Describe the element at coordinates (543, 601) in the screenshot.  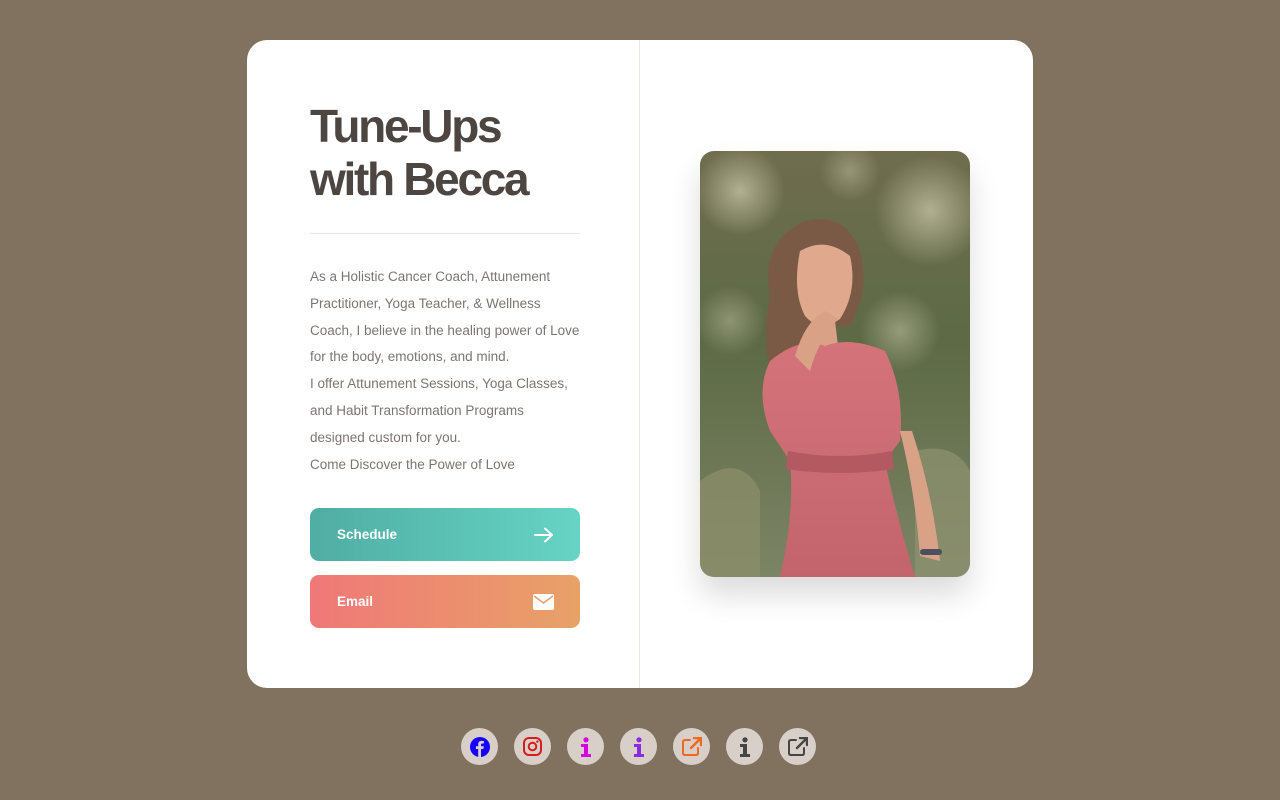
I see `envelope-icon` at that location.